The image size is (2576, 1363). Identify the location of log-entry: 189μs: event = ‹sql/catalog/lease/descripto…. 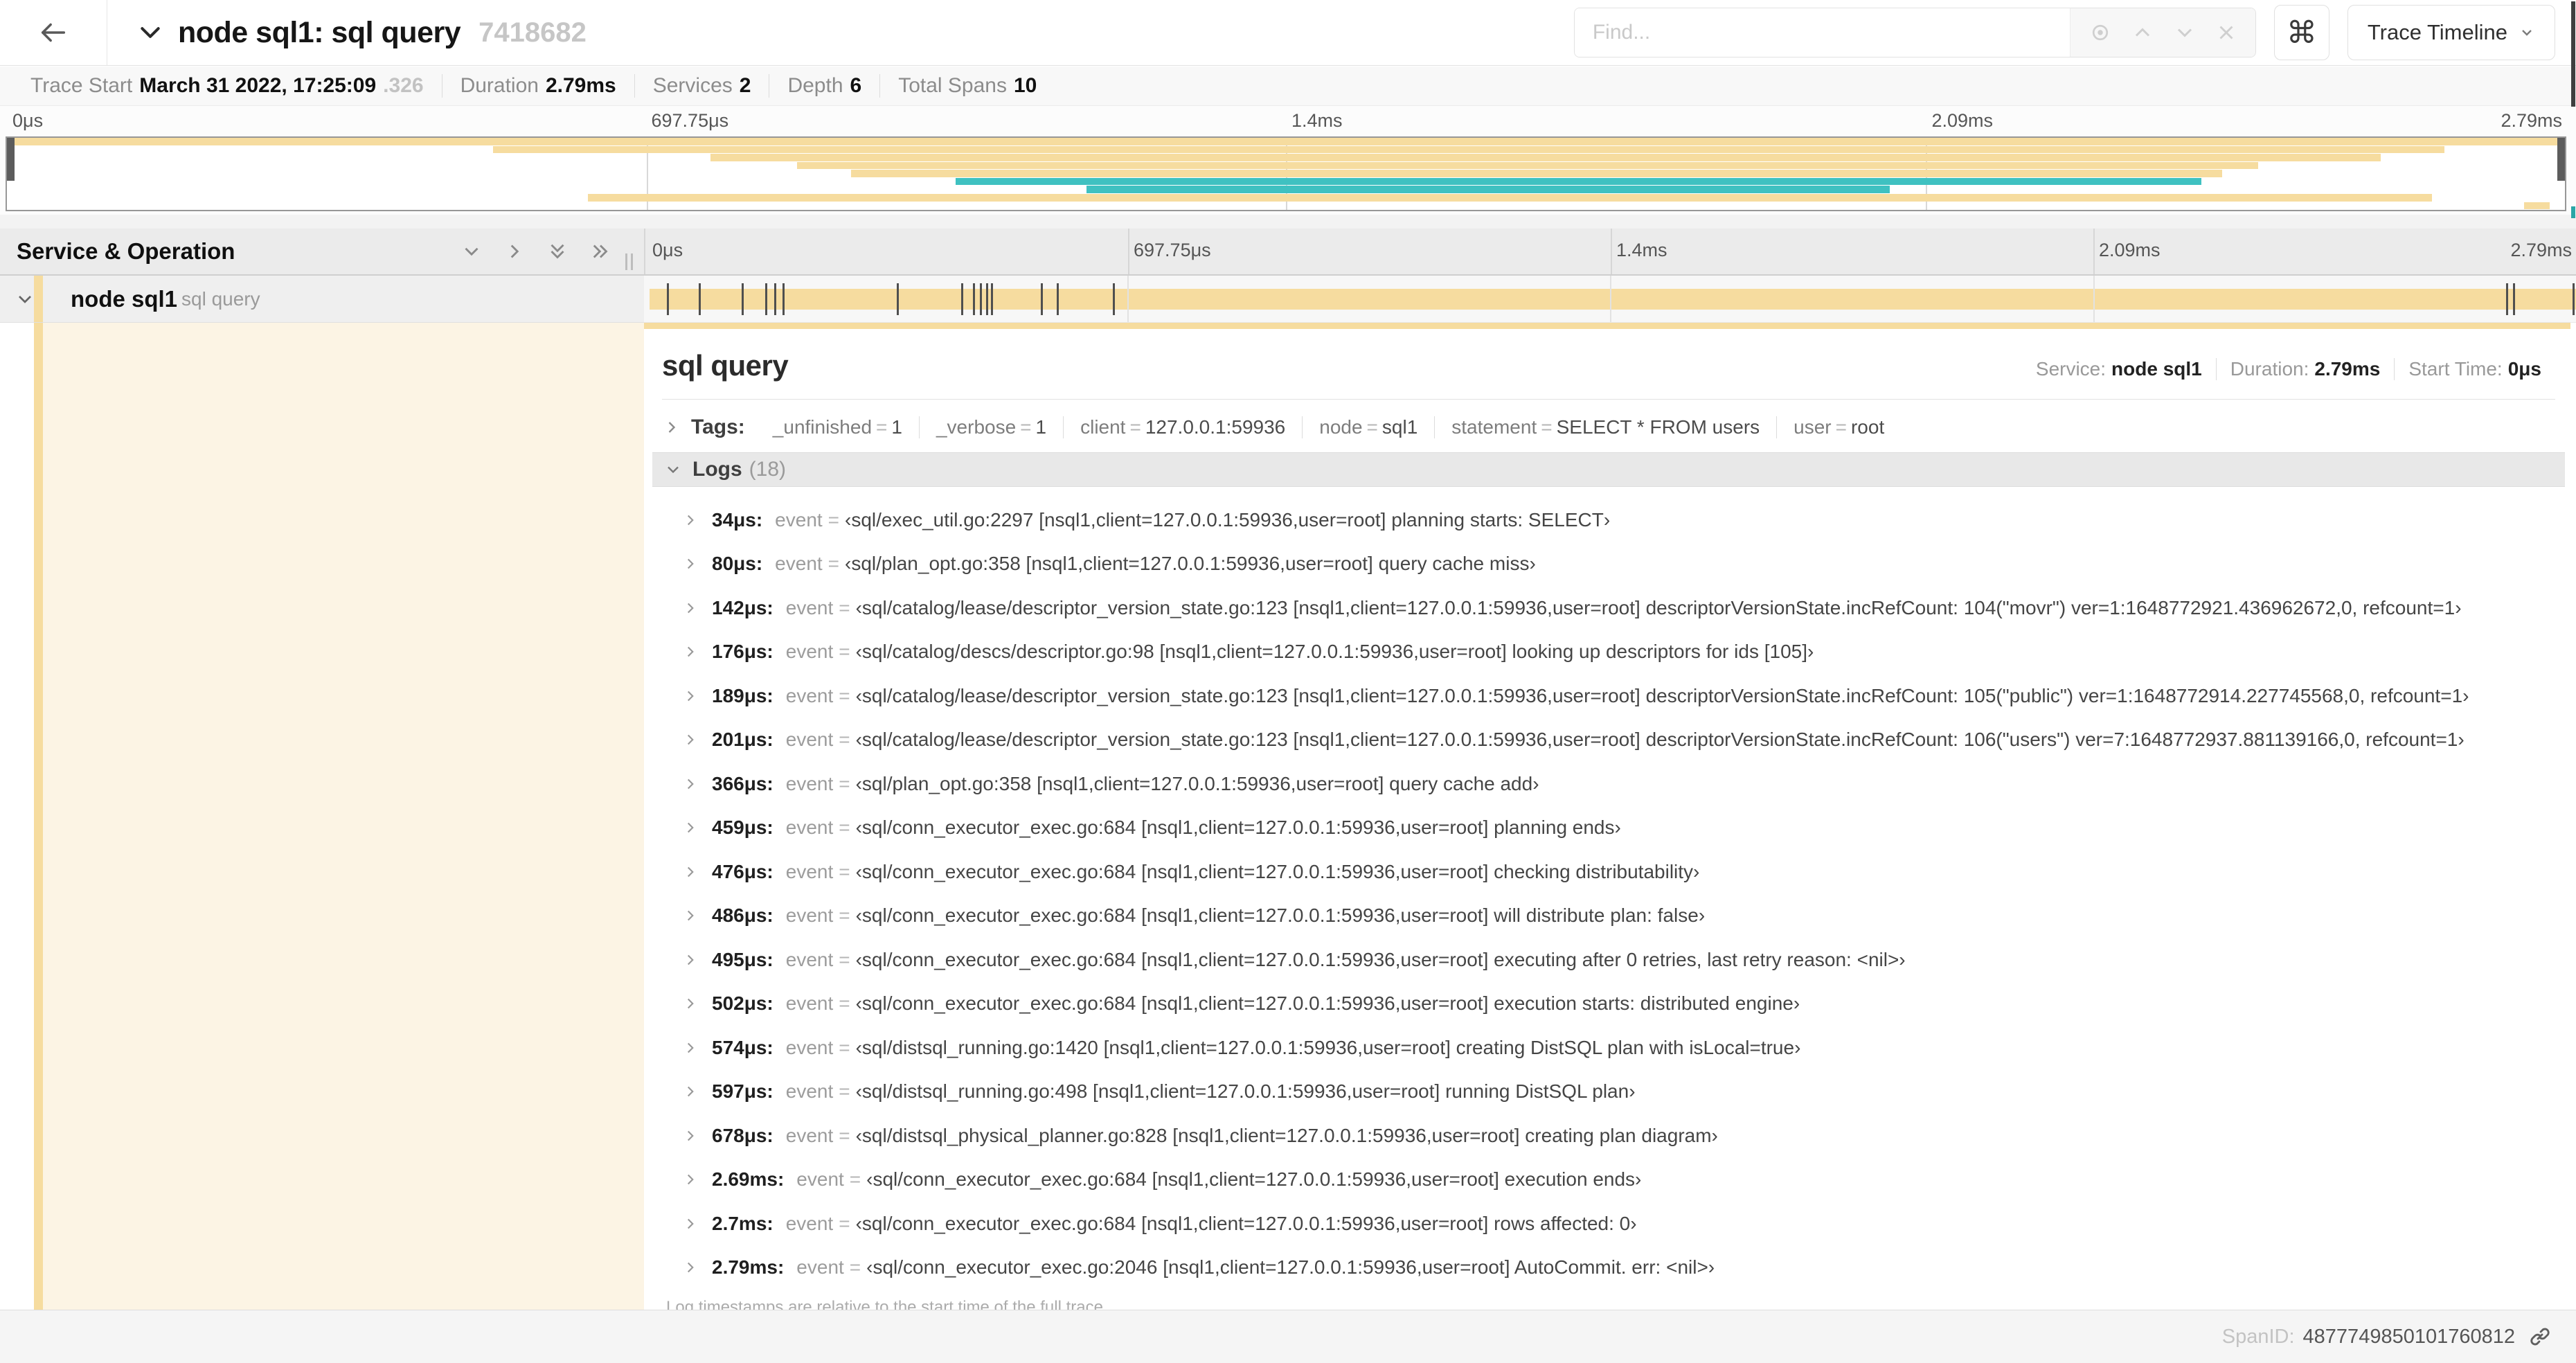
(1608, 696).